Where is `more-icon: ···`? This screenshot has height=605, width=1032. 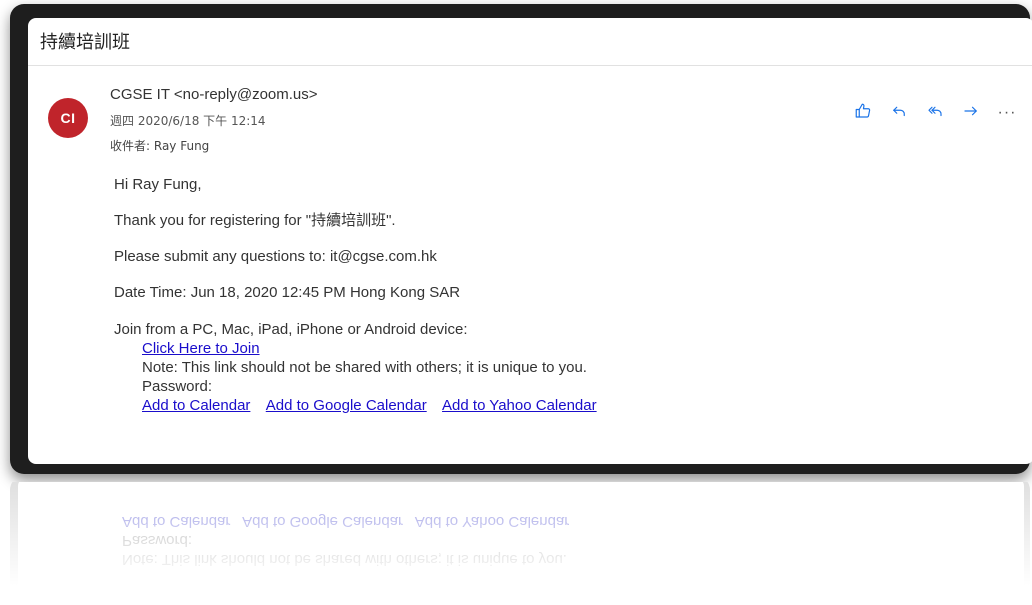
more-icon: ··· is located at coordinates (1007, 112).